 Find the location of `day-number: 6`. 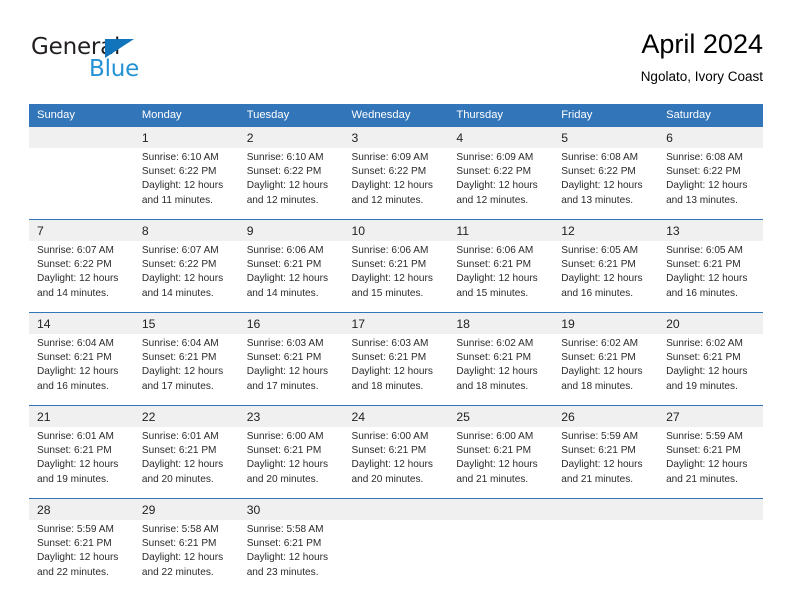

day-number: 6 is located at coordinates (710, 137).